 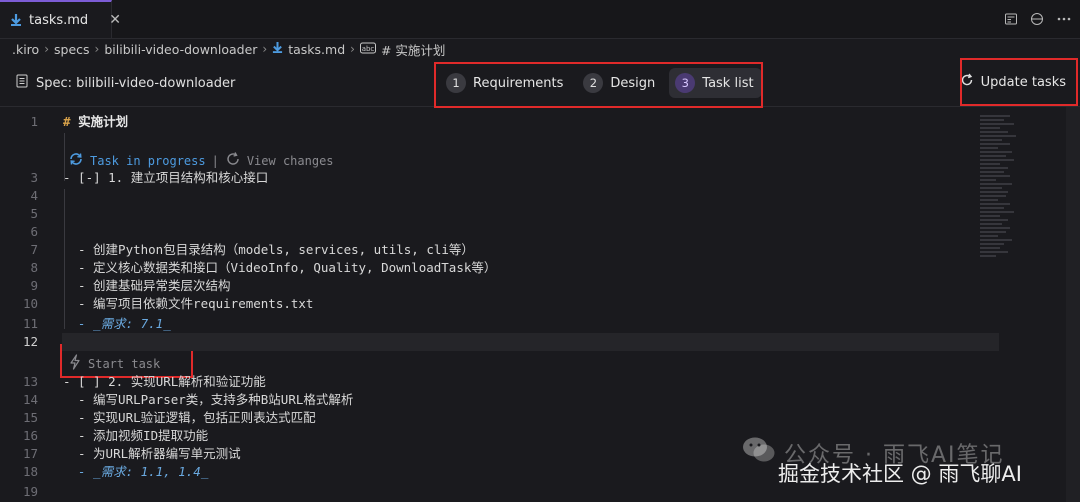 What do you see at coordinates (154, 285) in the screenshot?
I see `subtask-line: - 创建基础异常类层次结构` at bounding box center [154, 285].